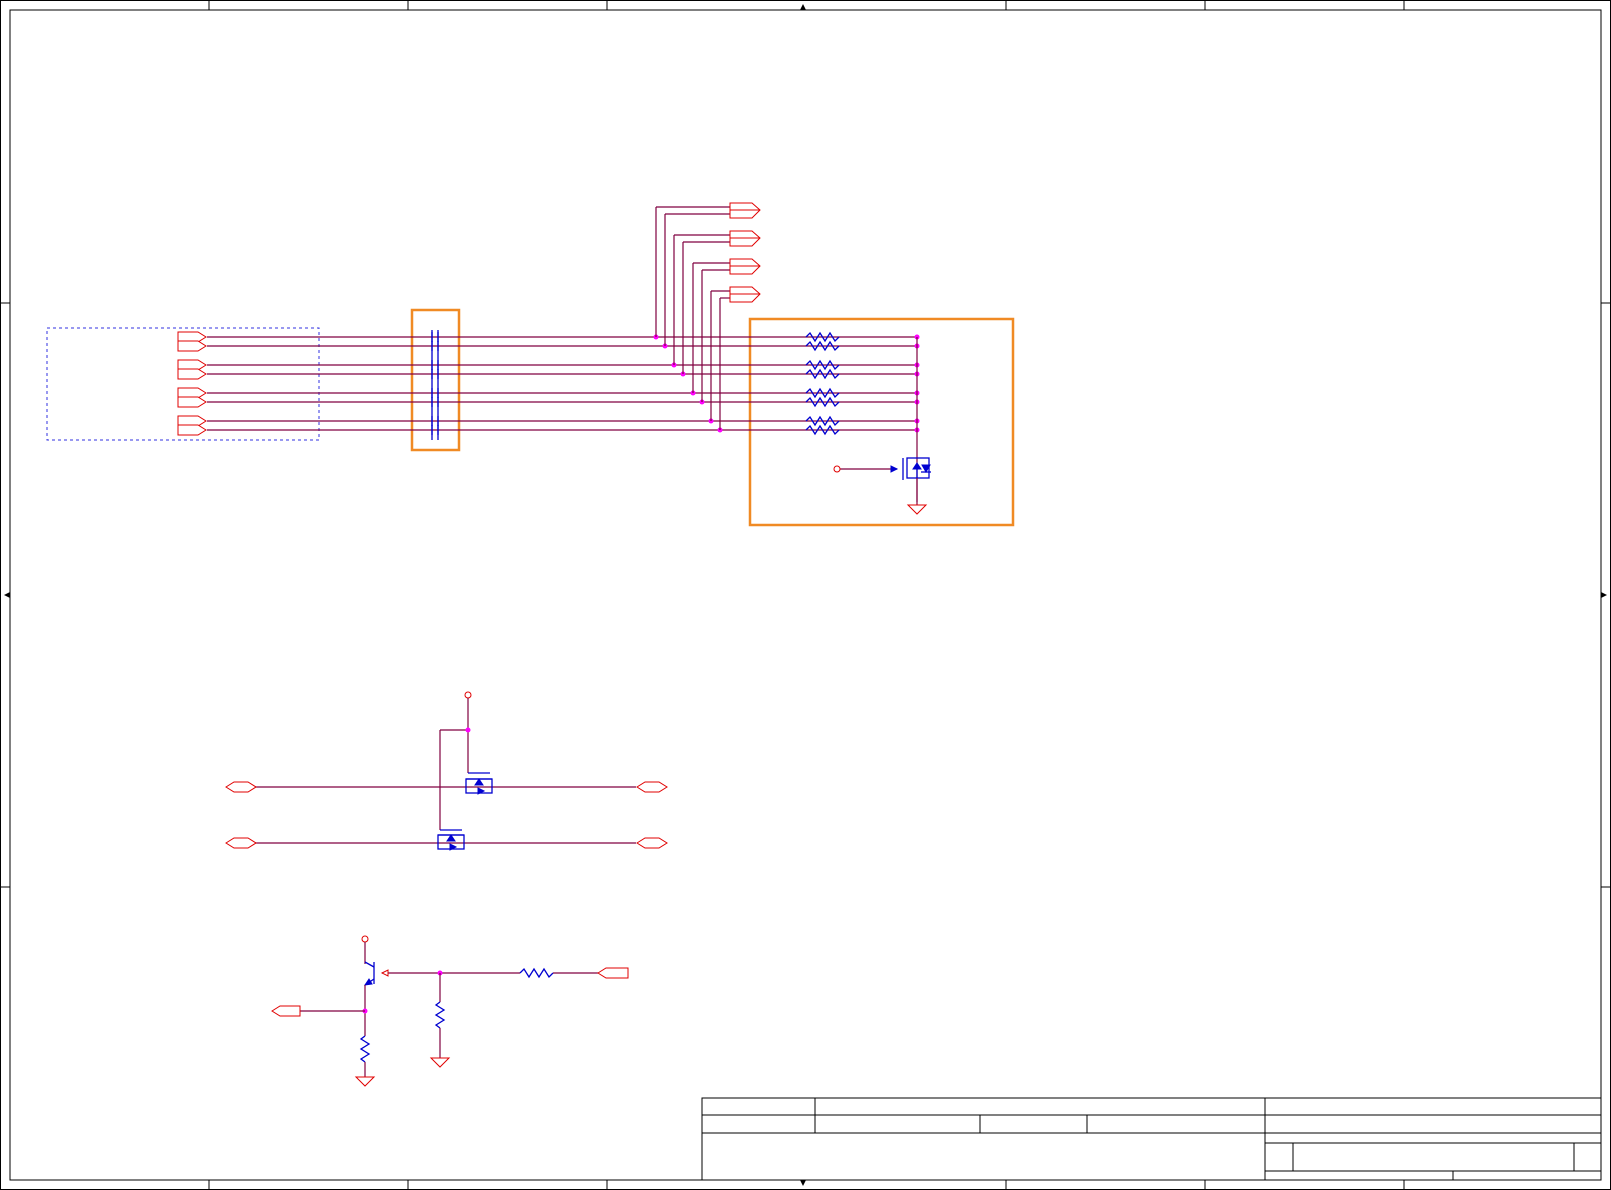  Describe the element at coordinates (440, 1062) in the screenshot. I see `base-ground-icon` at that location.